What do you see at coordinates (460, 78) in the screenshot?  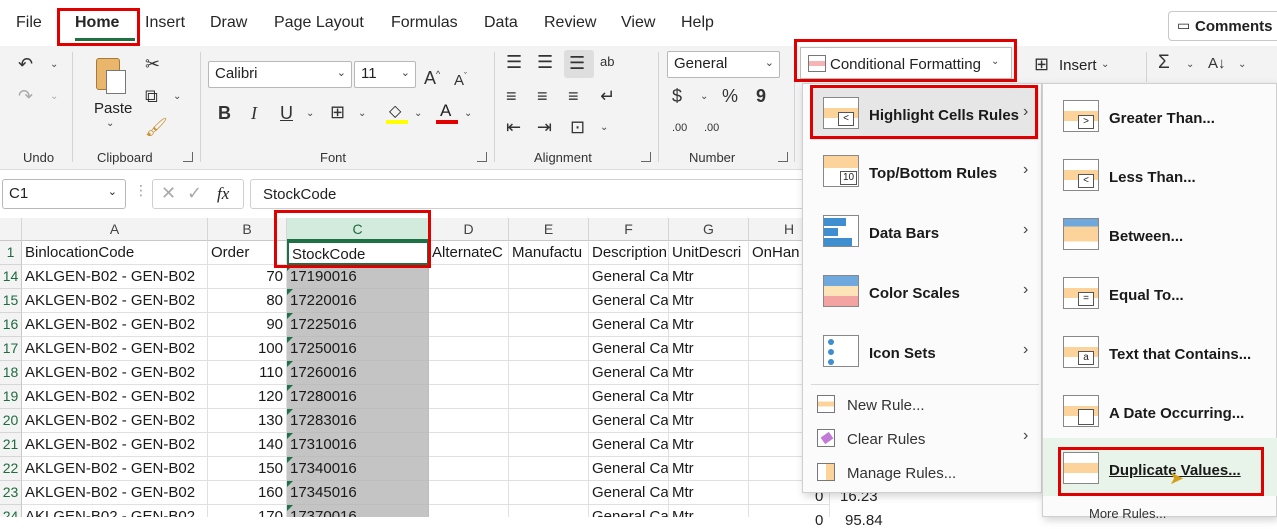 I see `decrease-font-icon: Aˇ` at bounding box center [460, 78].